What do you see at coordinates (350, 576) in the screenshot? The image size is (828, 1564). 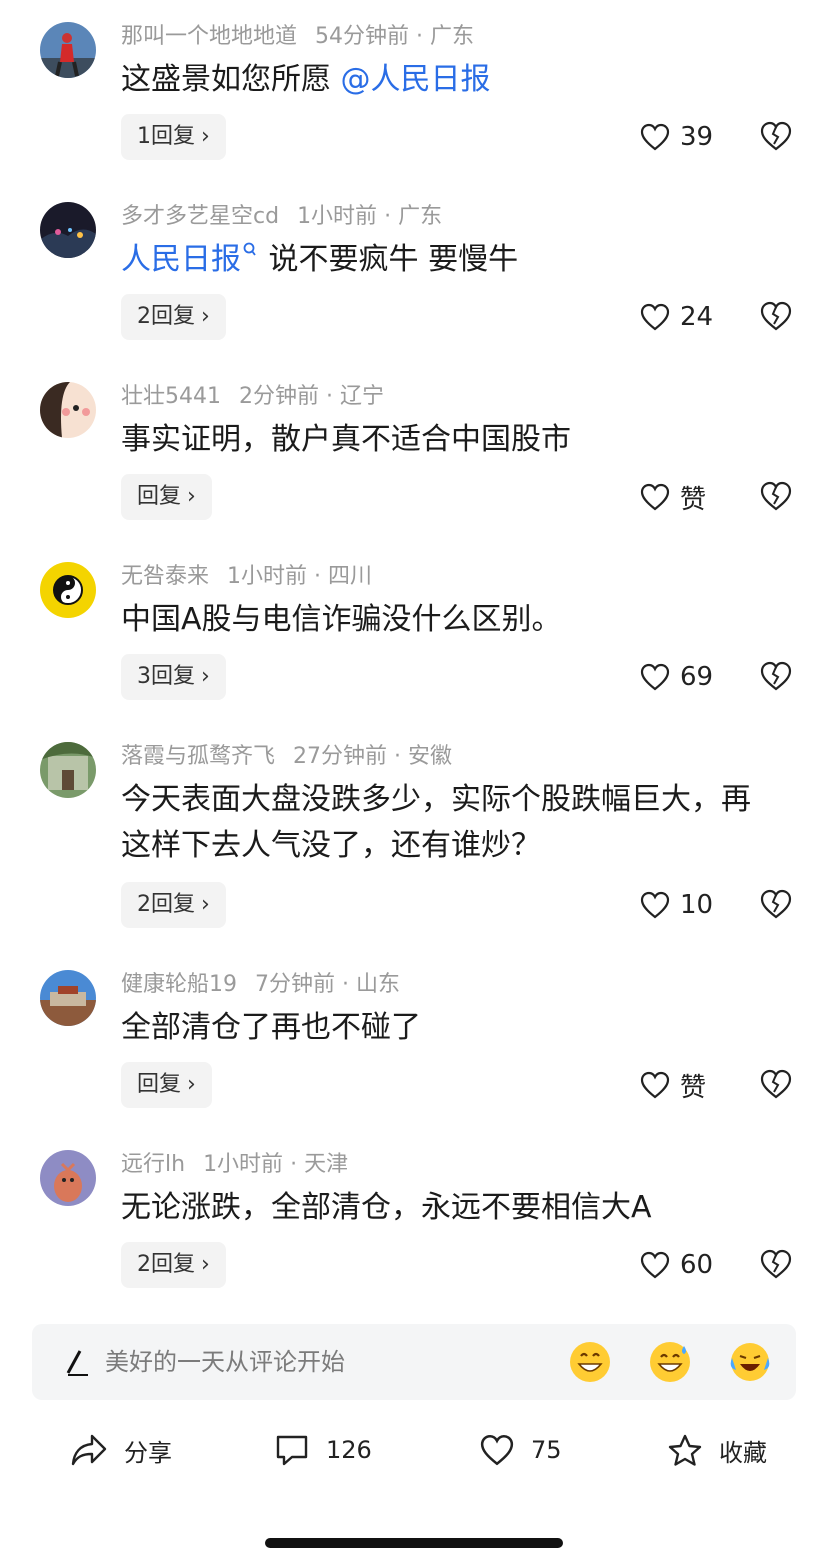 I see `comment-location: 四川` at bounding box center [350, 576].